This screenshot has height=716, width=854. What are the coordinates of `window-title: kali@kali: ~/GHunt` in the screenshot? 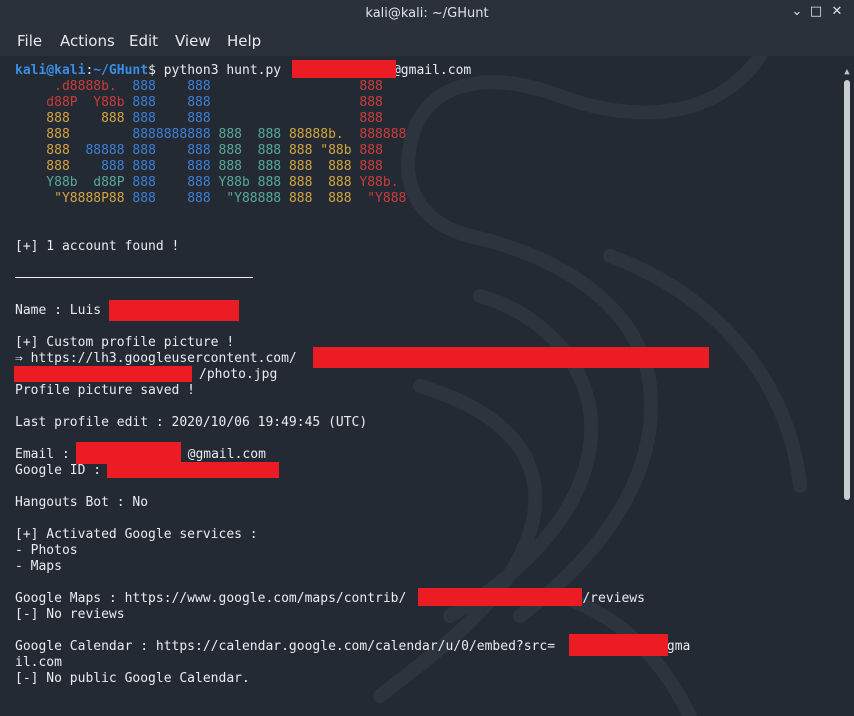 It's located at (427, 13).